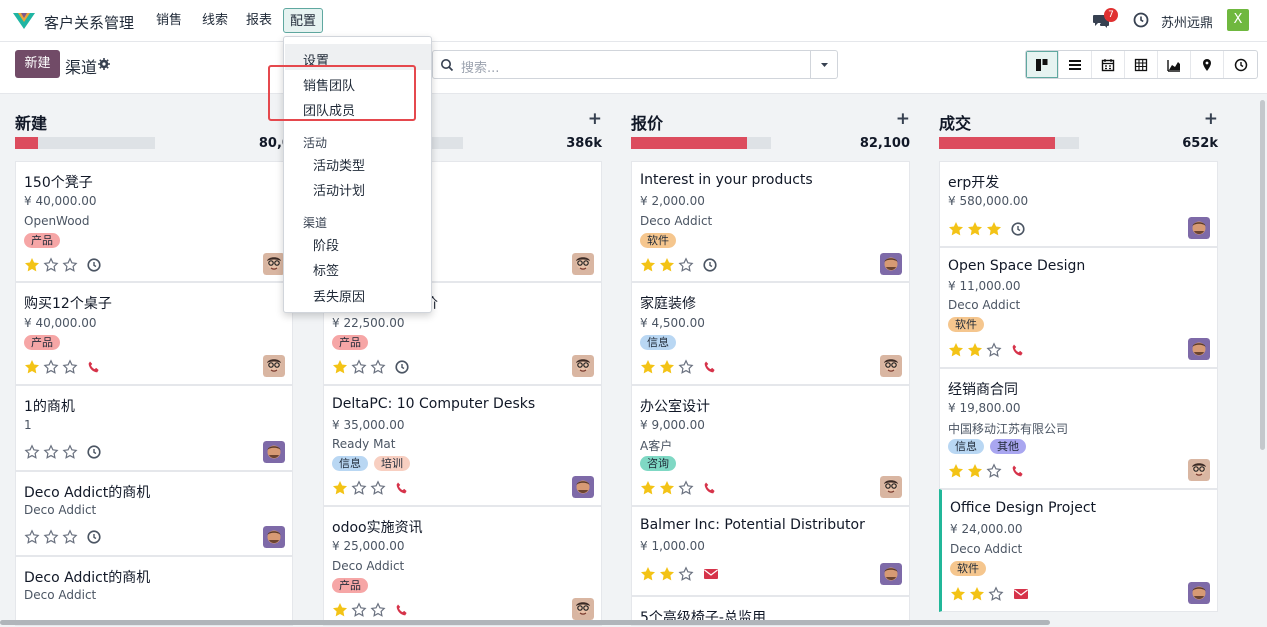 This screenshot has height=627, width=1267. Describe the element at coordinates (823, 64) in the screenshot. I see `search-options-toggle` at that location.